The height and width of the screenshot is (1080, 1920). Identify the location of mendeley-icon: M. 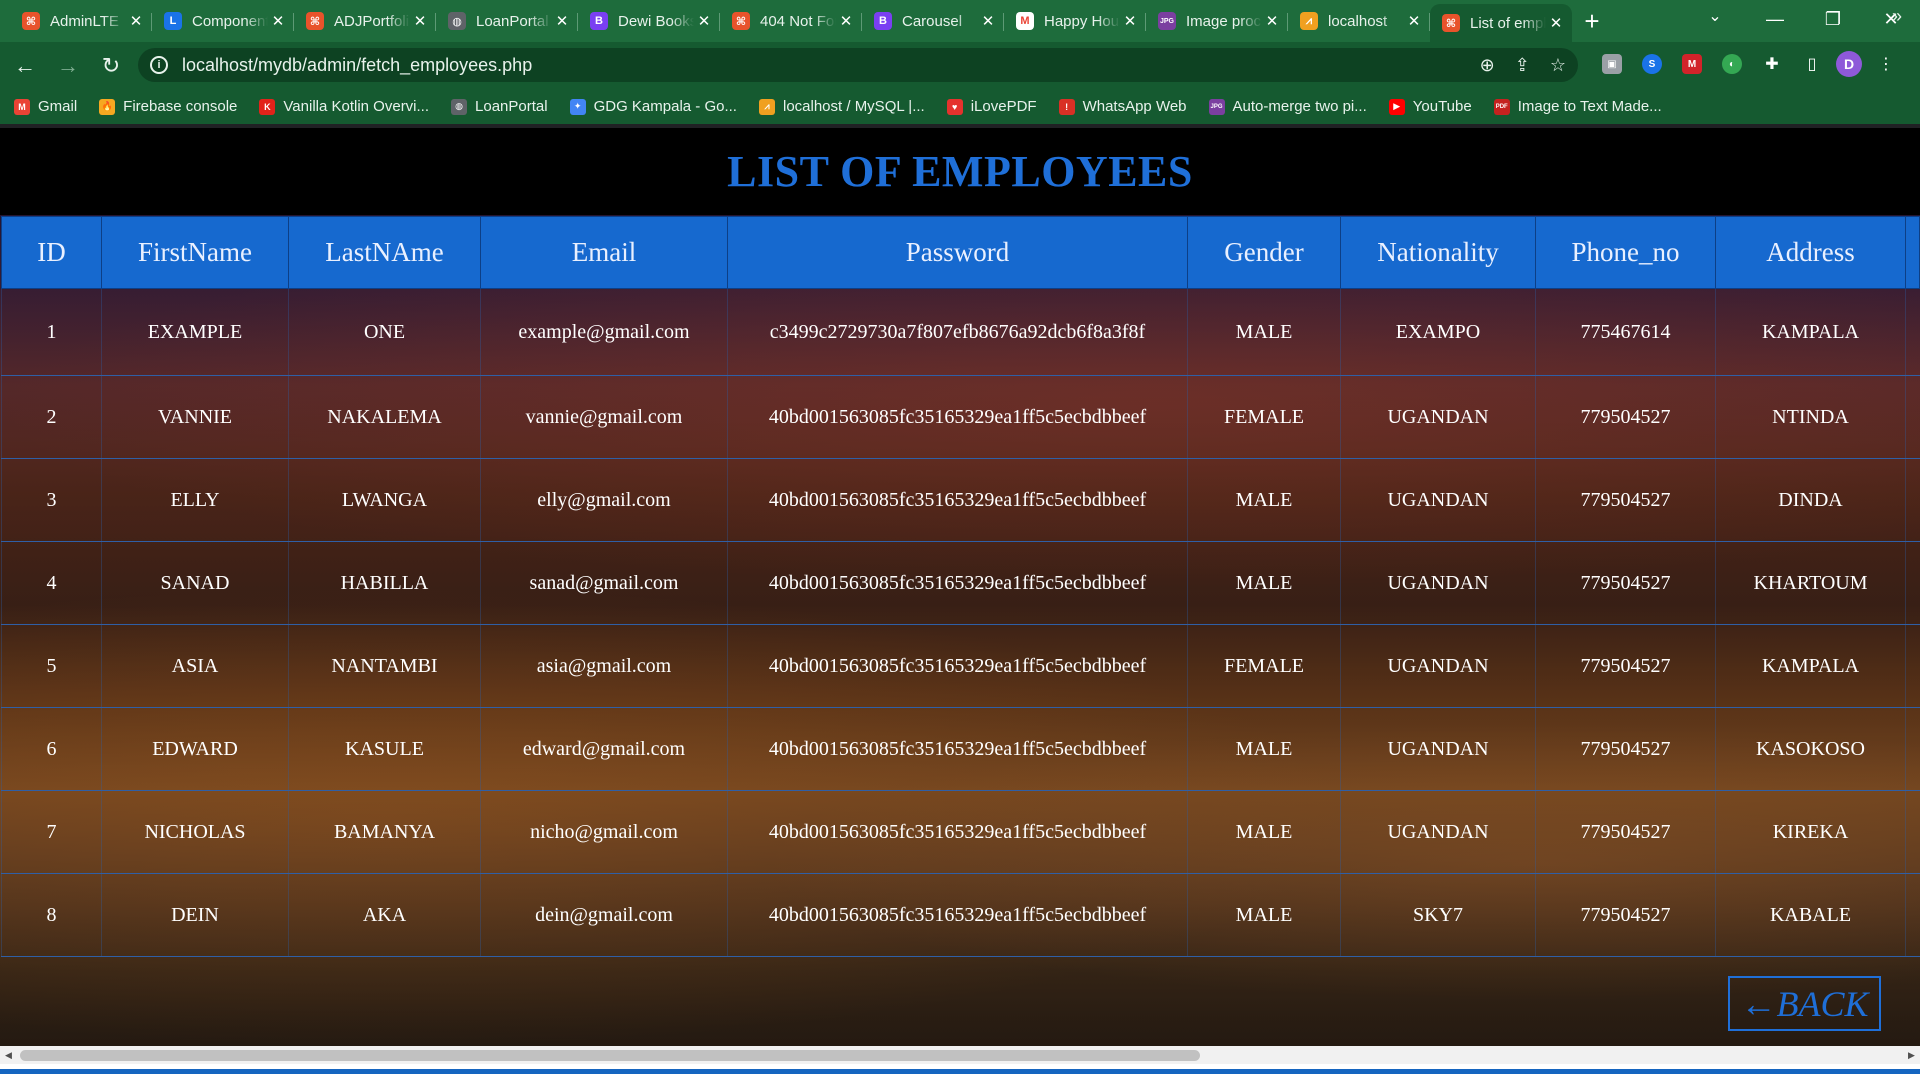
(1692, 64).